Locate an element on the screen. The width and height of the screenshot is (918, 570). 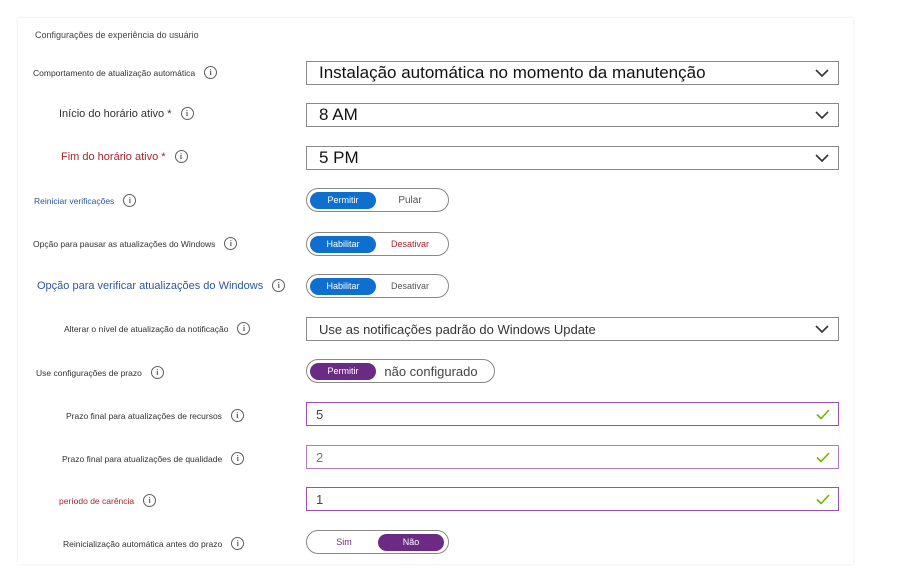
auto-restart-toggle: Sim Não is located at coordinates (377, 542).